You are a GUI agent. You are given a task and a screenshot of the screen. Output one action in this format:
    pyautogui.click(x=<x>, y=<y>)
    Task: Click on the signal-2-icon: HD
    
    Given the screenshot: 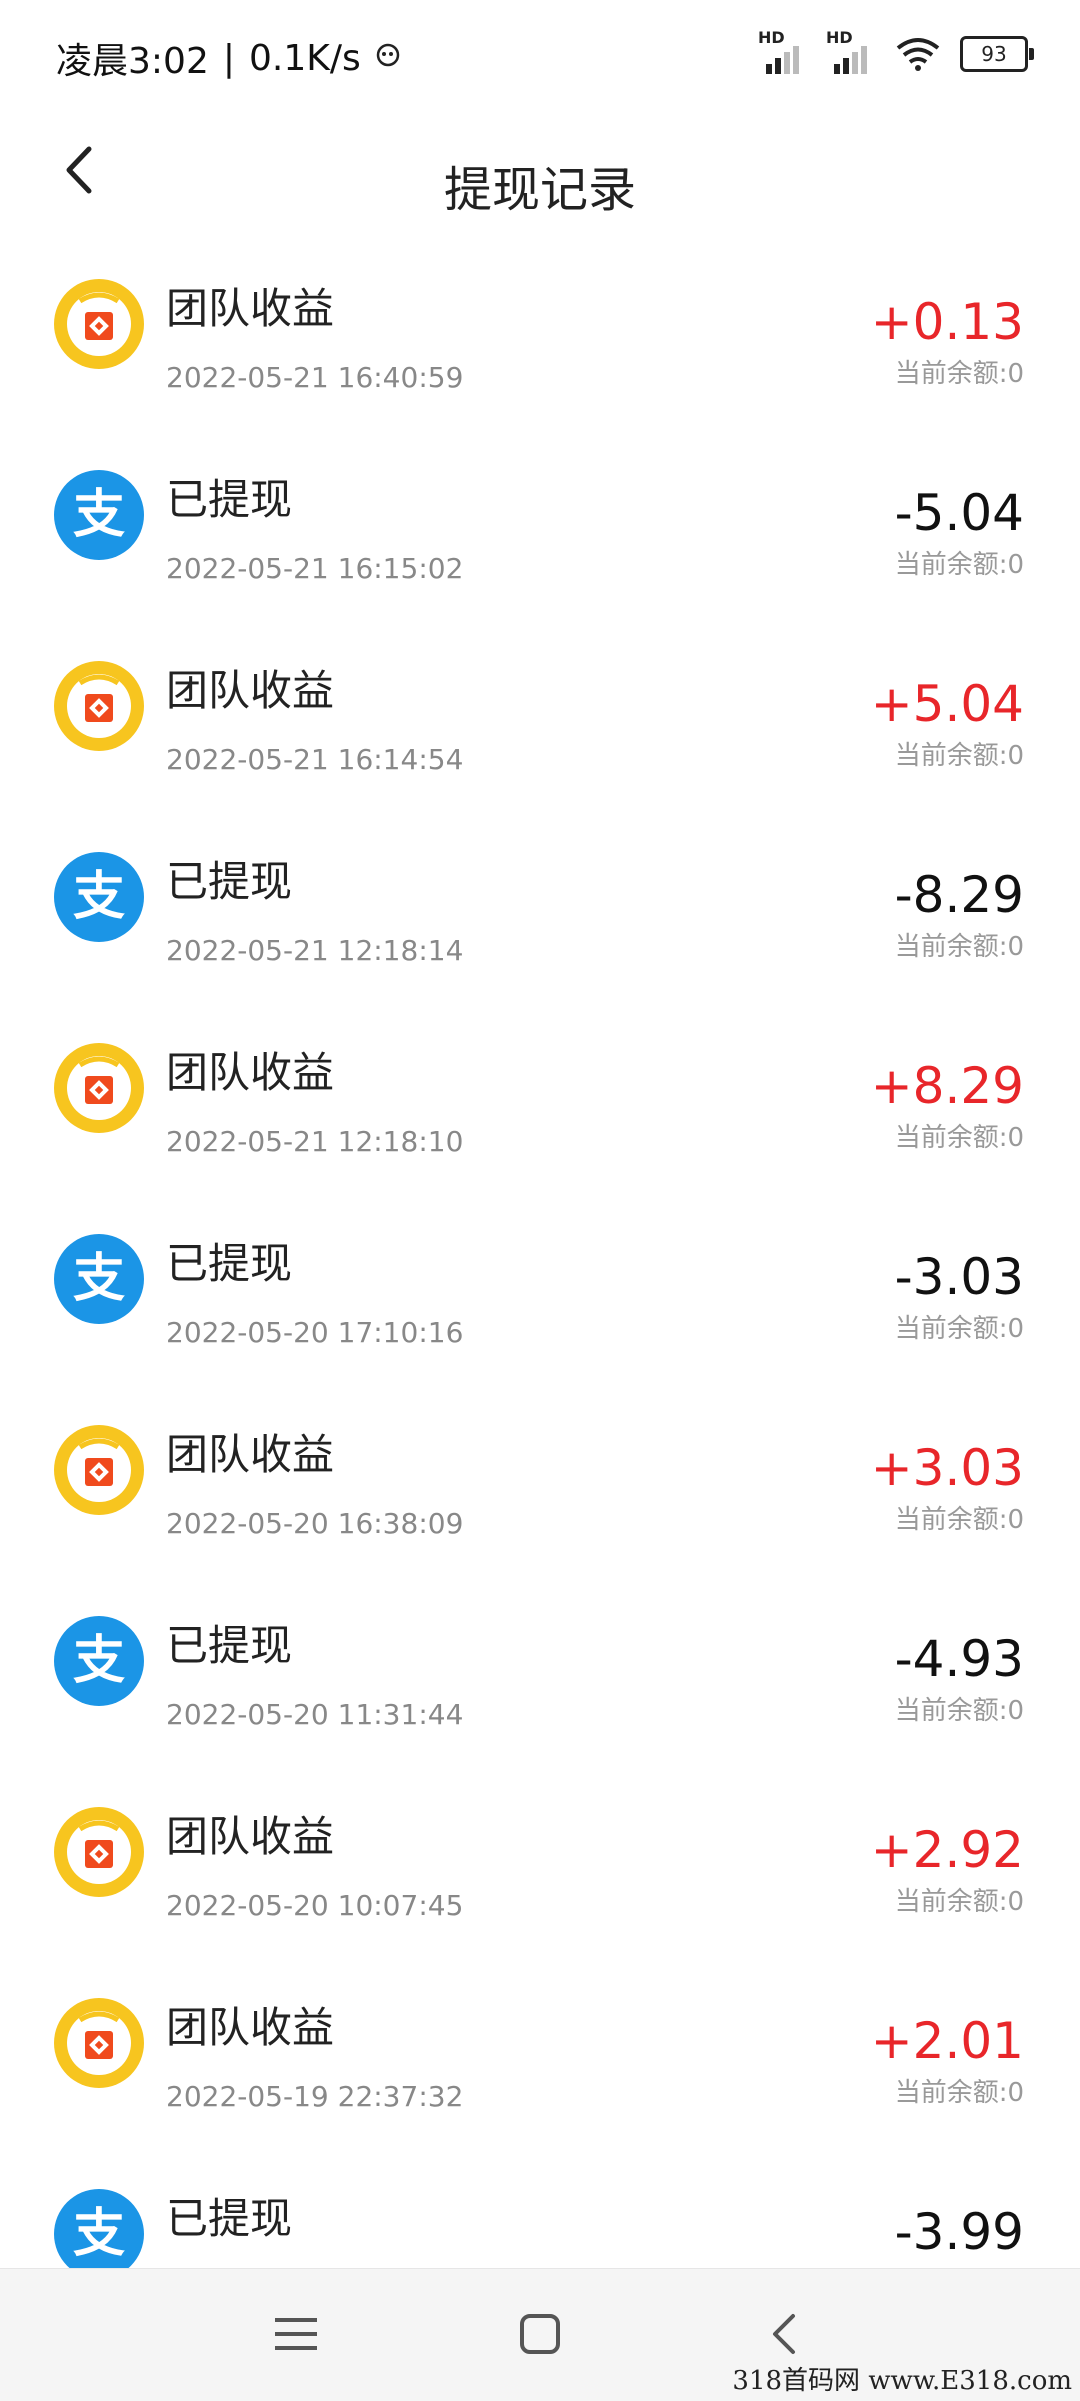 What is the action you would take?
    pyautogui.click(x=851, y=51)
    